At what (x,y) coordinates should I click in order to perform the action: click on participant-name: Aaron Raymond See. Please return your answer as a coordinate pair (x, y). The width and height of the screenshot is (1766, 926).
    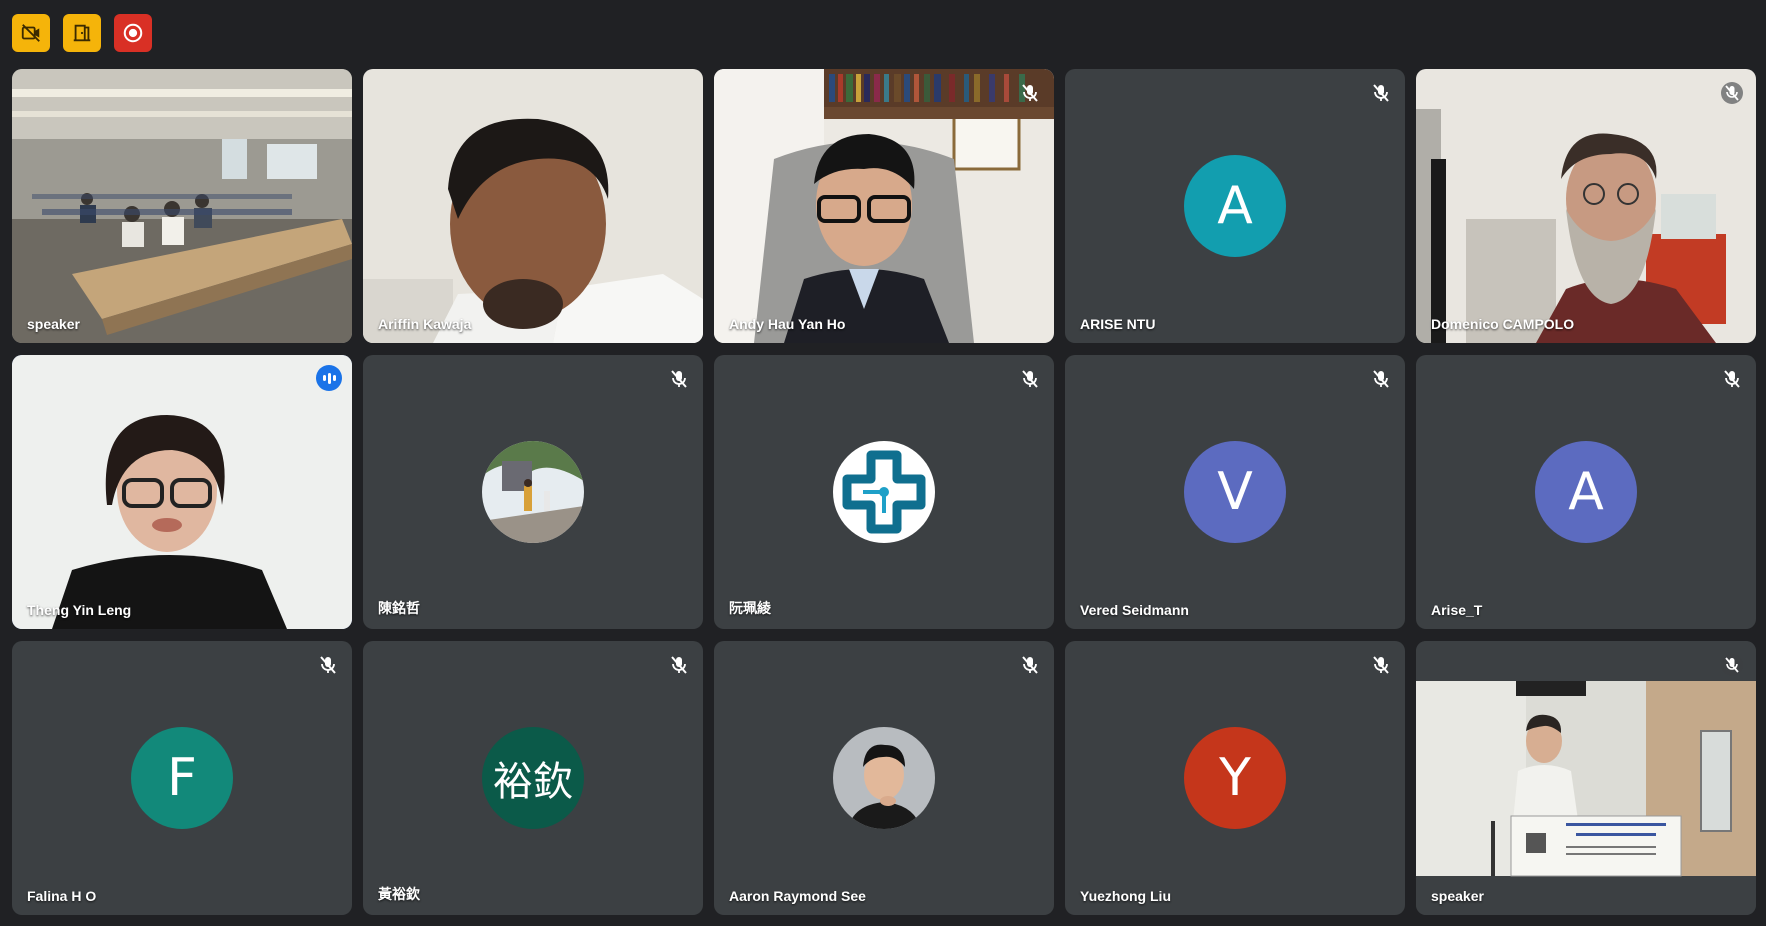
    Looking at the image, I should click on (797, 896).